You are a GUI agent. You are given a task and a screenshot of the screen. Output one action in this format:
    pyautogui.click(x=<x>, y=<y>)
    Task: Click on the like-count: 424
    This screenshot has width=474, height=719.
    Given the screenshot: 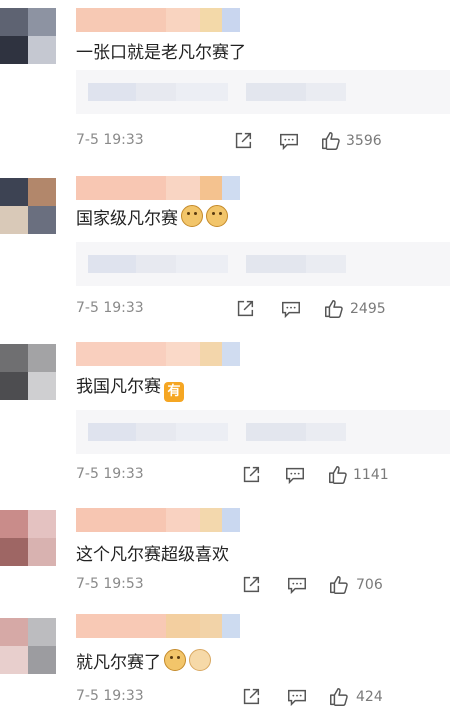 What is the action you would take?
    pyautogui.click(x=369, y=697)
    